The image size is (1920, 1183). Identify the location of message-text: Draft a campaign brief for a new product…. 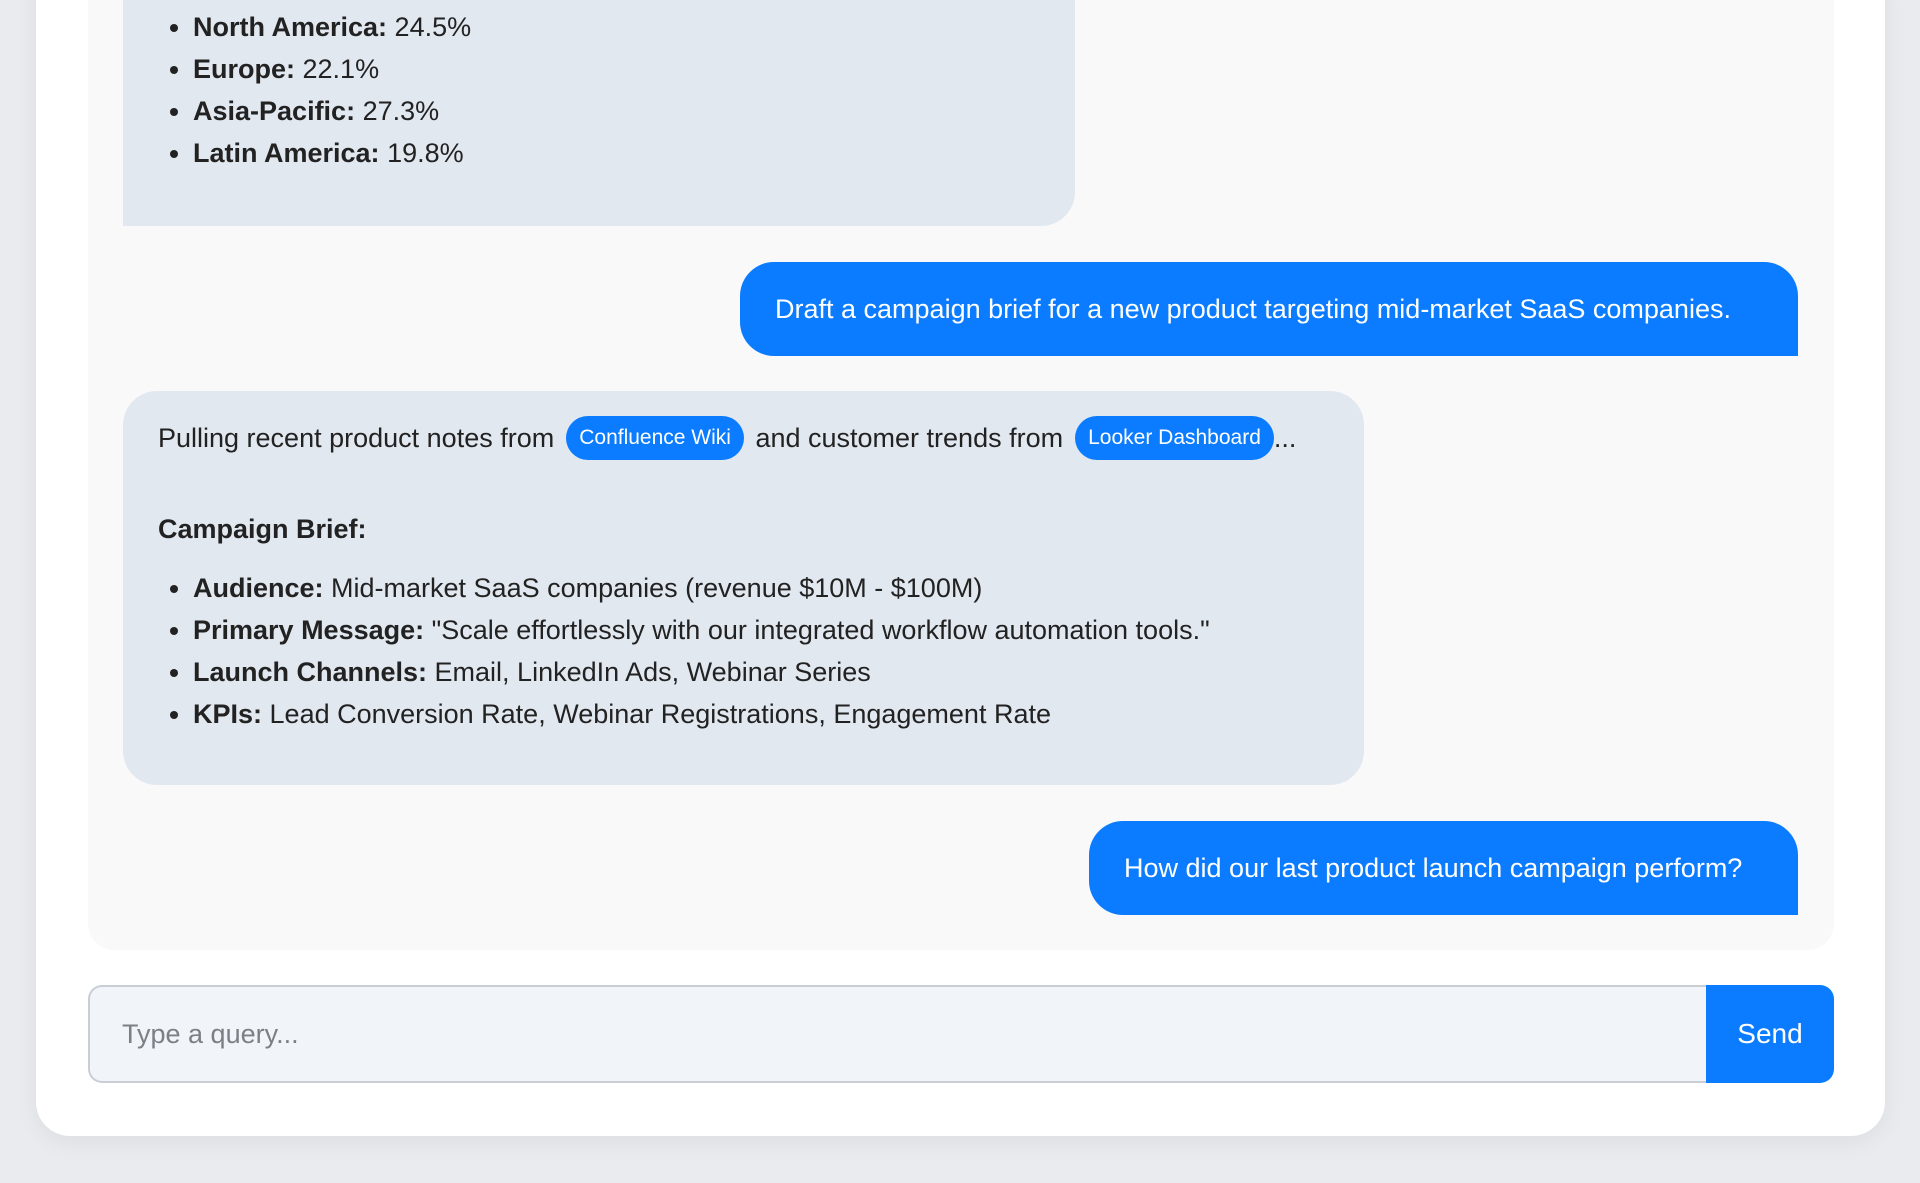
(1253, 309).